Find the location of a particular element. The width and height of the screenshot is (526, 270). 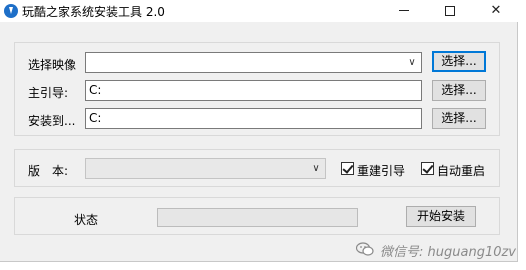

boot-partition-field: C: is located at coordinates (253, 90).